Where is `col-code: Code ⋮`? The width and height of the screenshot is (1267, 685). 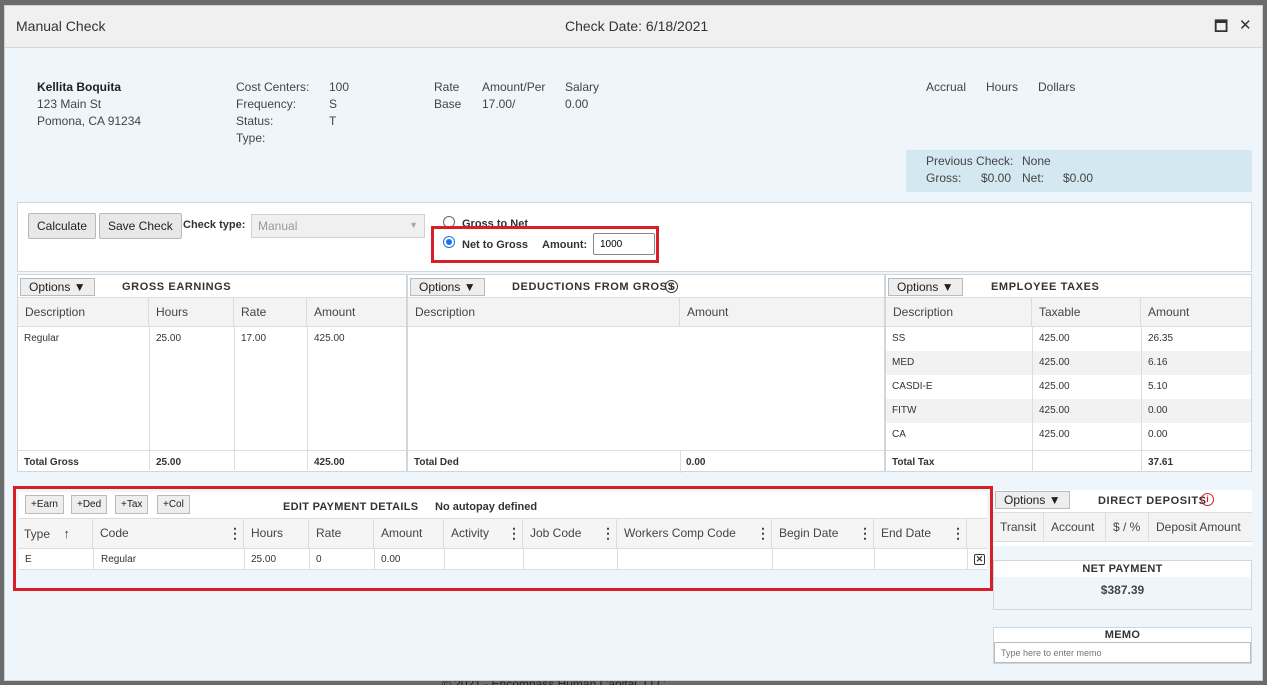 col-code: Code ⋮ is located at coordinates (168, 533).